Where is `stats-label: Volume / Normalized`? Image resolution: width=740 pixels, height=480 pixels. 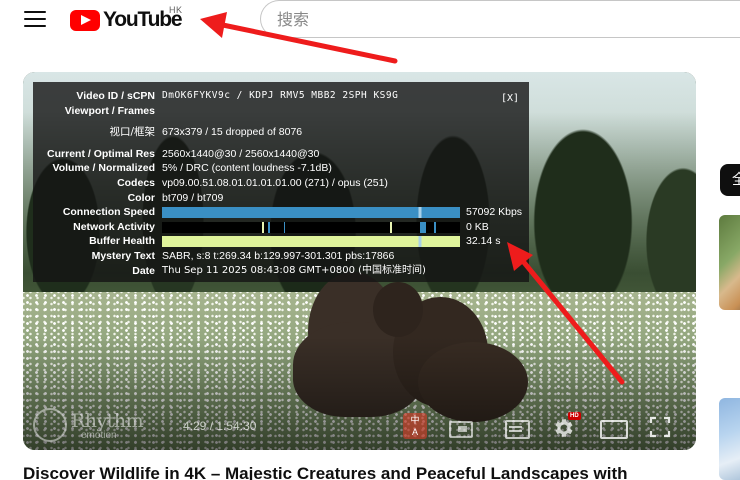
stats-label: Volume / Normalized is located at coordinates (104, 168).